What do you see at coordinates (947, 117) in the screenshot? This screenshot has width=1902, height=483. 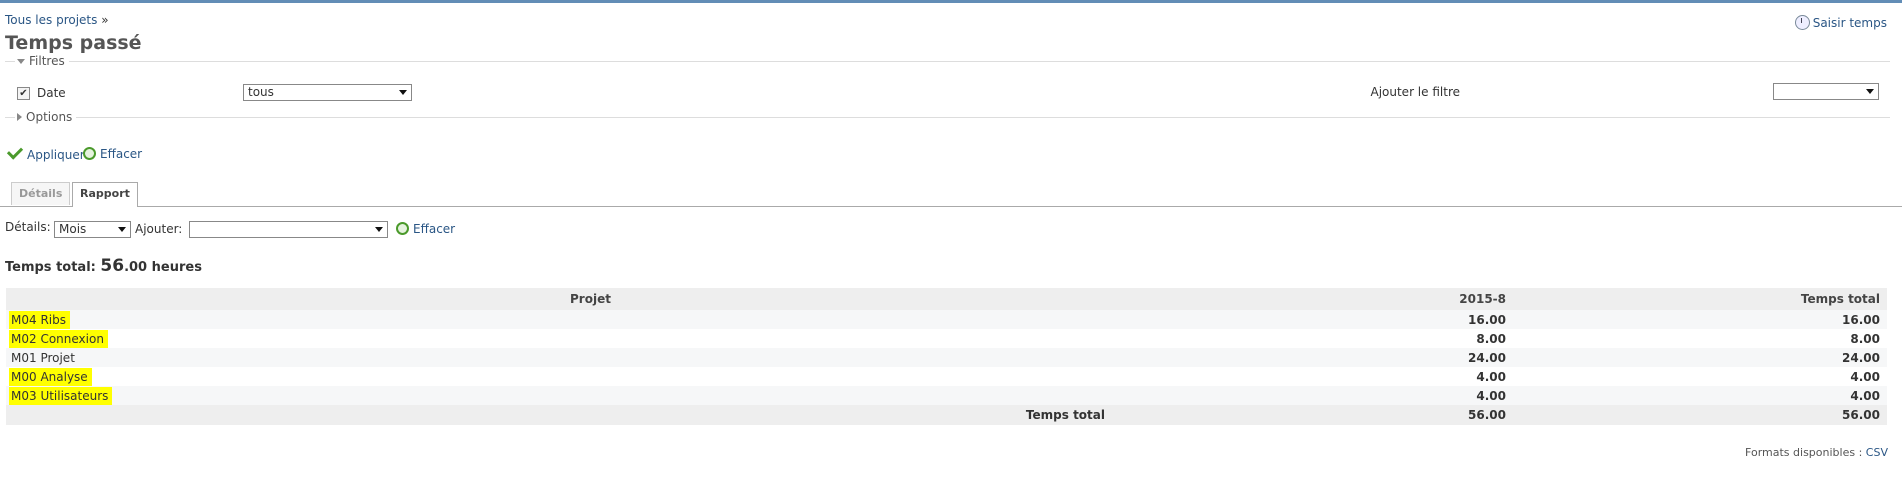 I see `options-fieldset: Options` at bounding box center [947, 117].